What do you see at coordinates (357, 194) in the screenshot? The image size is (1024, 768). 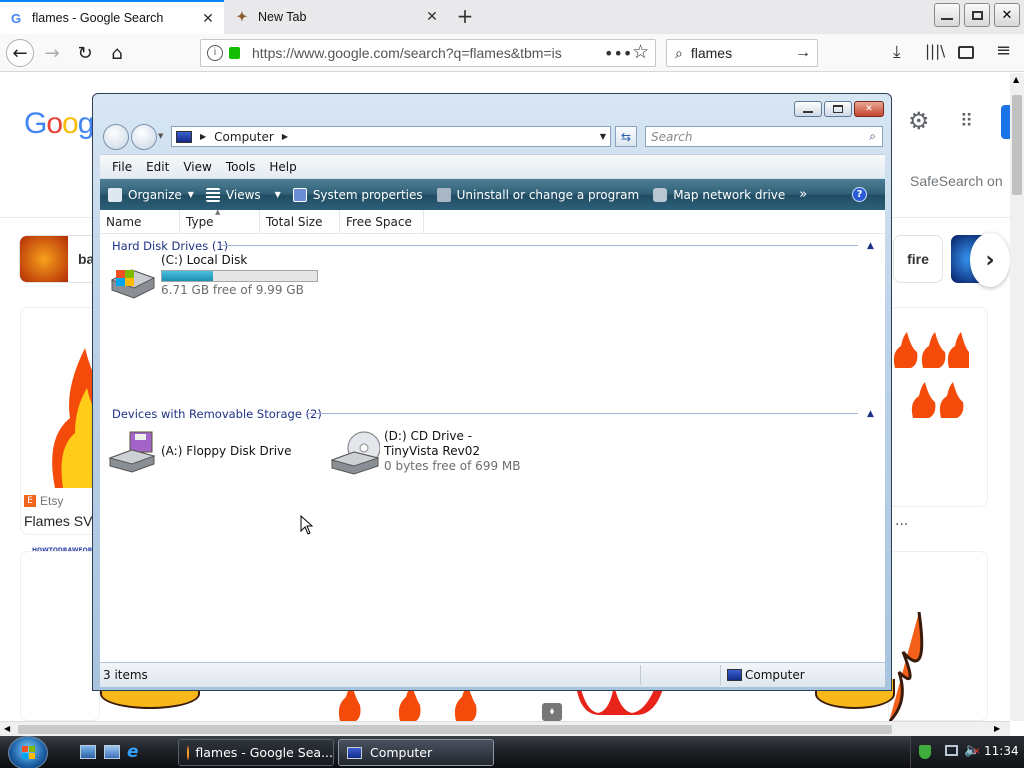 I see `system-properties-button: System properties` at bounding box center [357, 194].